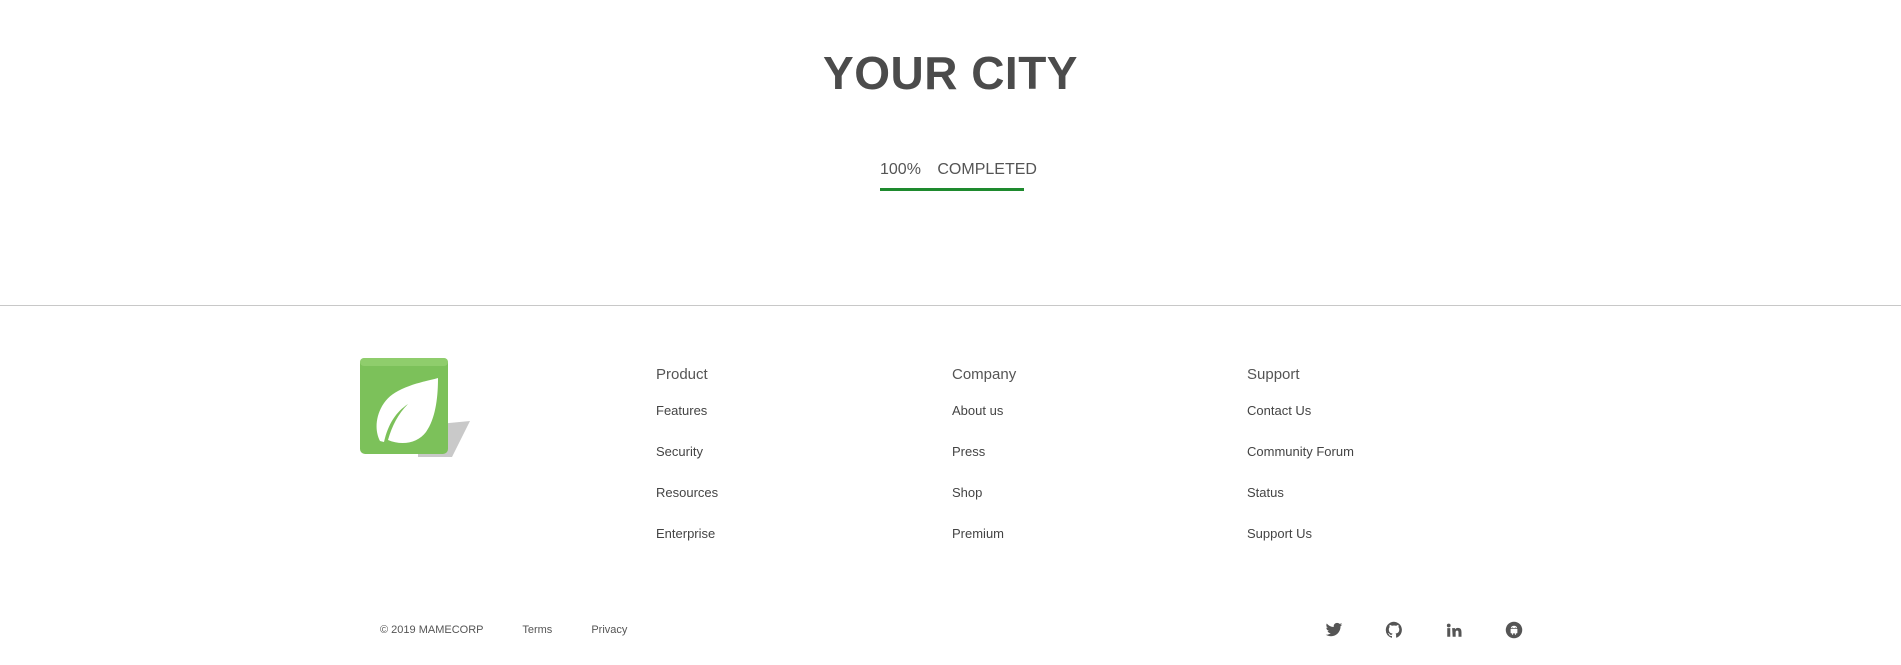  What do you see at coordinates (1300, 423) in the screenshot?
I see `footer-link-contact-us: Contact Us` at bounding box center [1300, 423].